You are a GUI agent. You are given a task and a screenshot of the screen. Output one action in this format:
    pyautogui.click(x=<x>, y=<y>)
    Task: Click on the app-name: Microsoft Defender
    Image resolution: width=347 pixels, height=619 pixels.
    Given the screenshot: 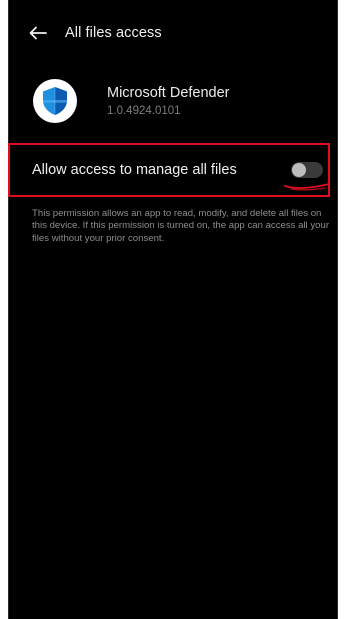 What is the action you would take?
    pyautogui.click(x=168, y=92)
    